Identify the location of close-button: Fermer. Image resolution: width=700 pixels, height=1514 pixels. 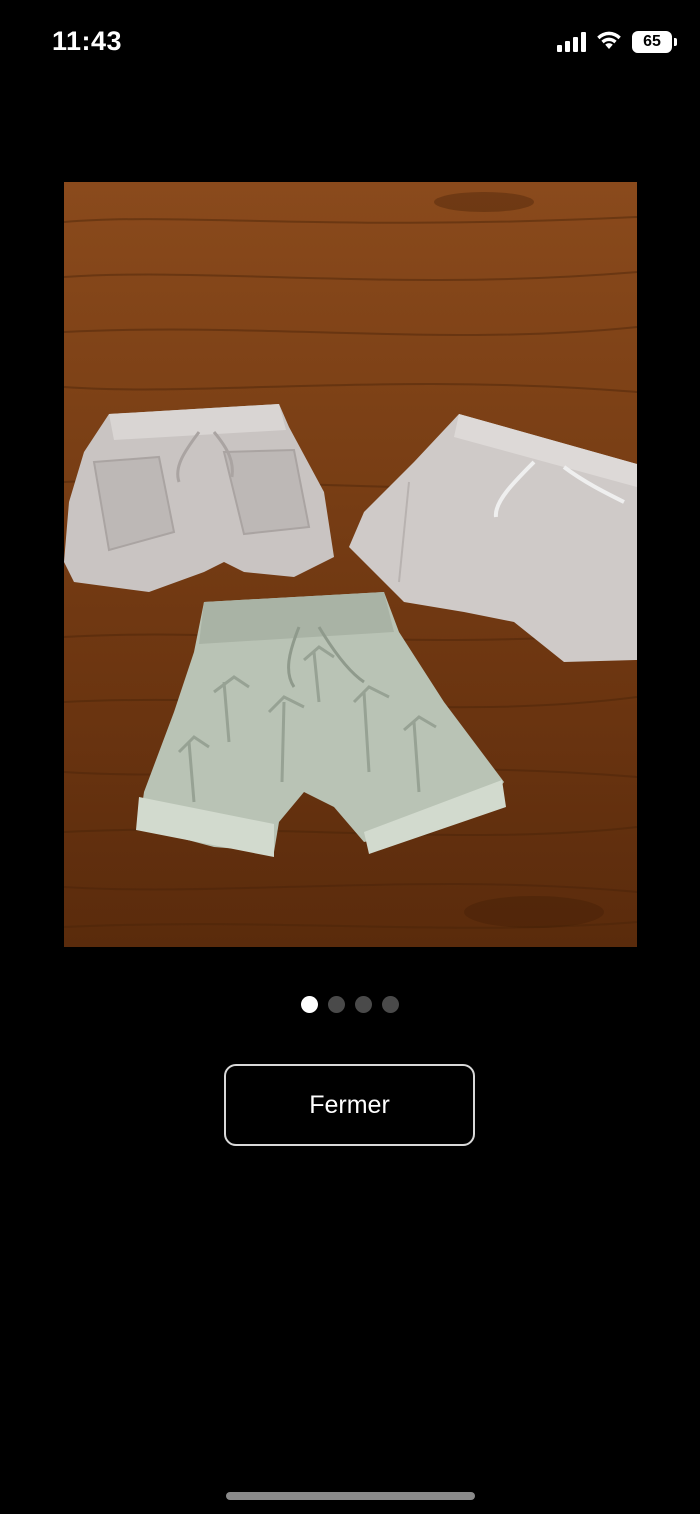
(349, 1105).